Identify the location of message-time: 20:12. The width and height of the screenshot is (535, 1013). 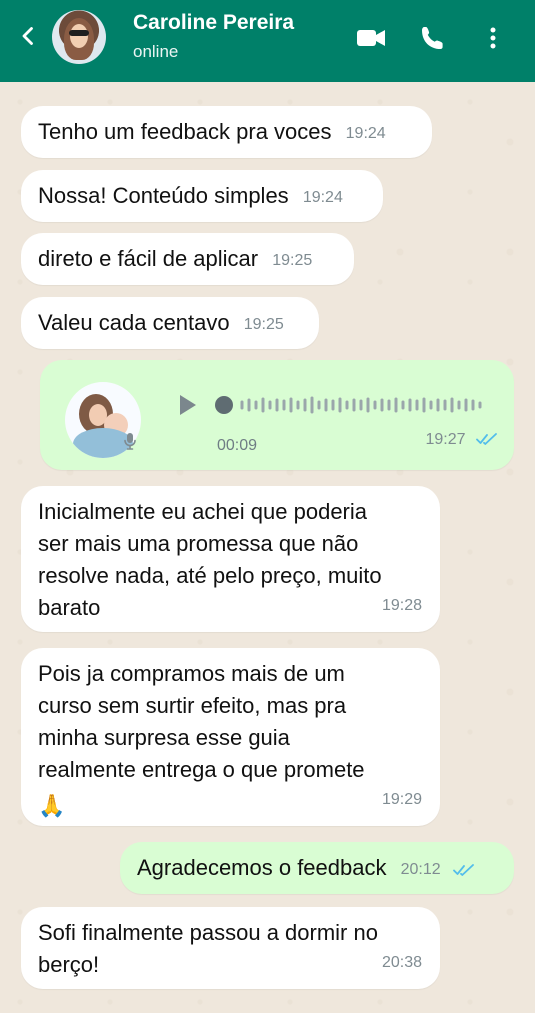
(420, 869).